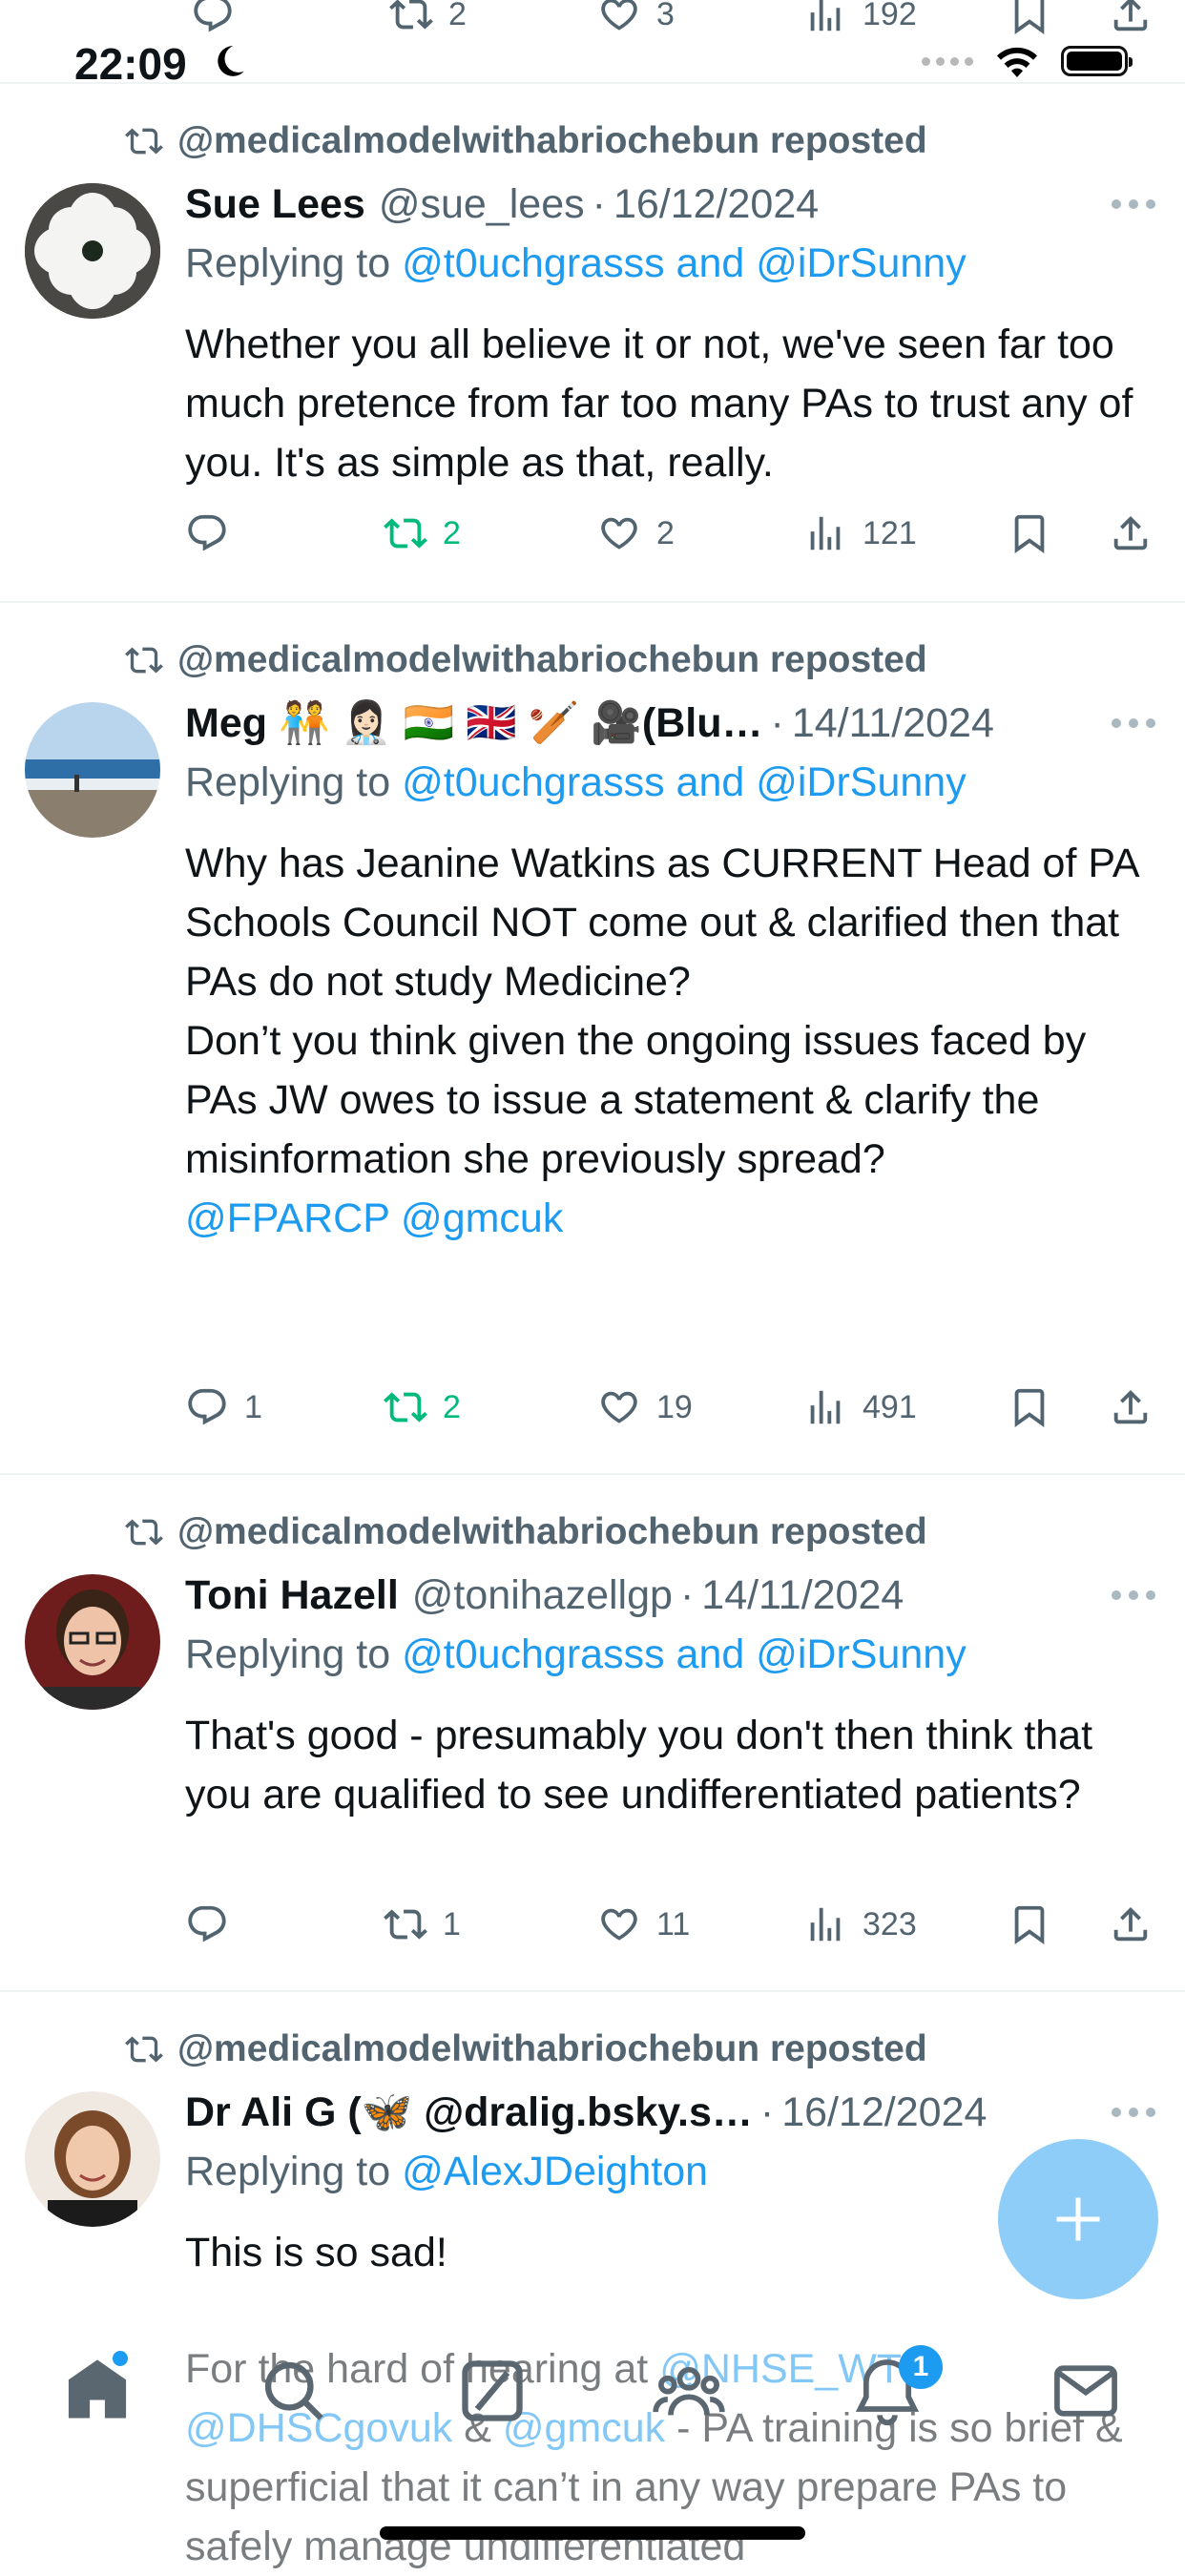 The height and width of the screenshot is (2576, 1185). Describe the element at coordinates (275, 204) in the screenshot. I see `display-name: Sue Lees` at that location.